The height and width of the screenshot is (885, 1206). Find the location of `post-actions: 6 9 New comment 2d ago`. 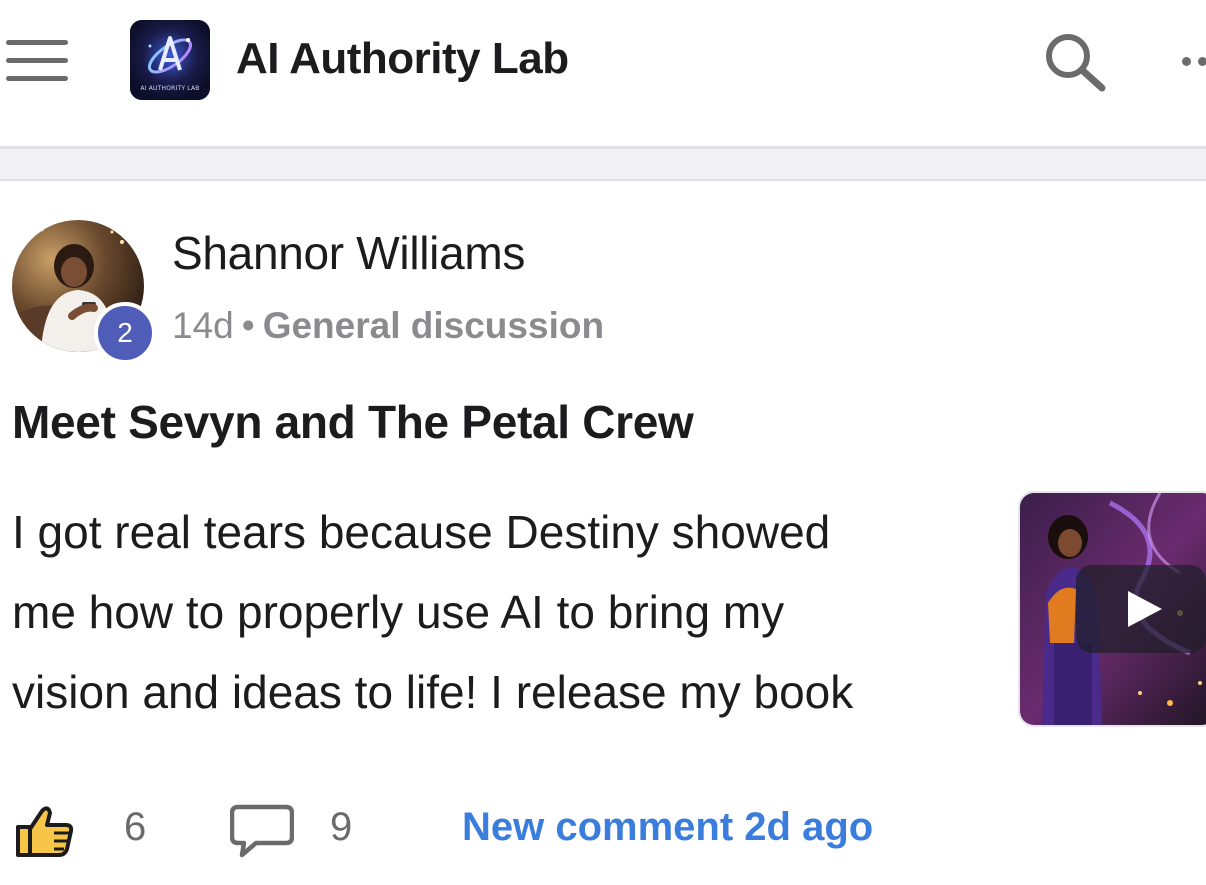

post-actions: 6 9 New comment 2d ago is located at coordinates (603, 831).